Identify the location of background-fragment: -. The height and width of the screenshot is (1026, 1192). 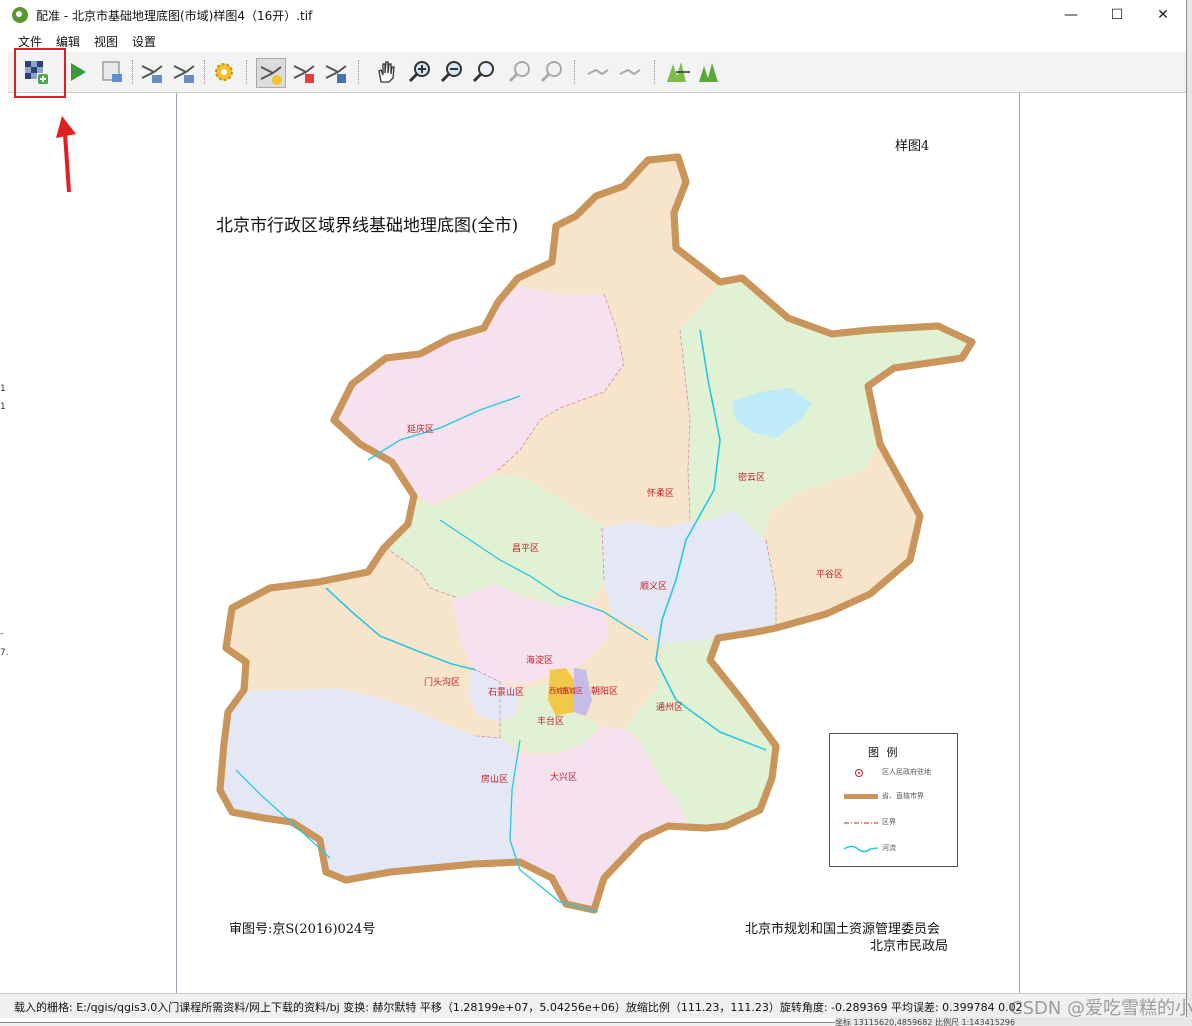
(2, 634).